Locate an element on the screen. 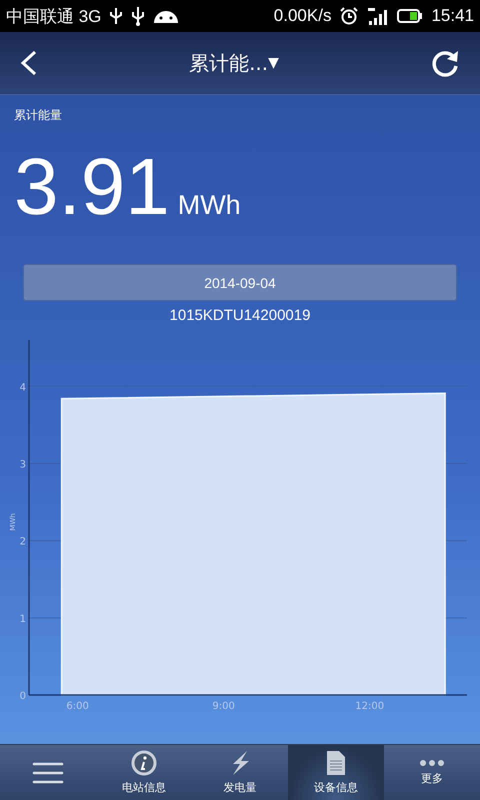  tab: 设备信息 is located at coordinates (336, 772).